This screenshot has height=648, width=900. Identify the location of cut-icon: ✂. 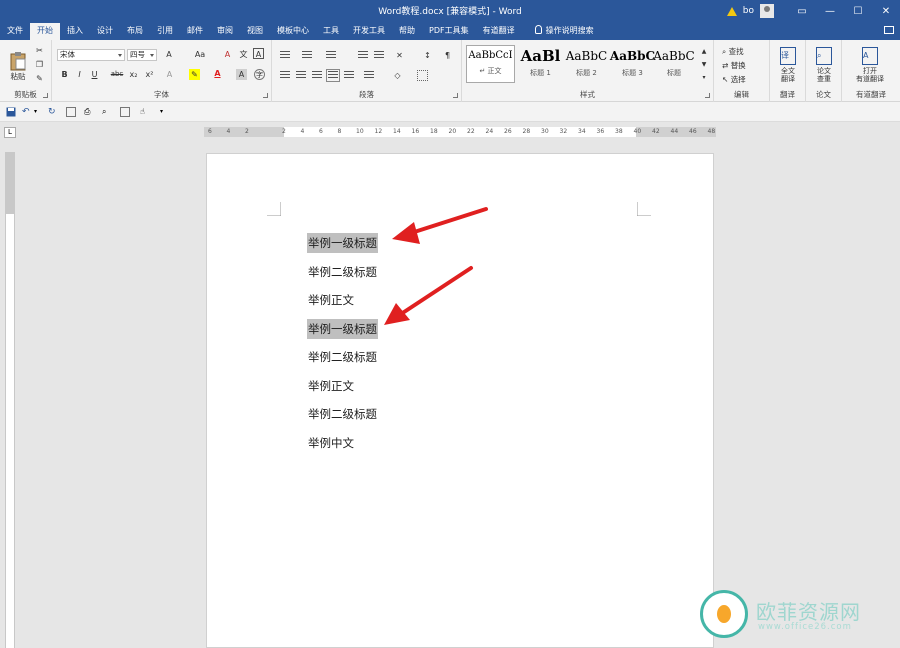
(39, 50).